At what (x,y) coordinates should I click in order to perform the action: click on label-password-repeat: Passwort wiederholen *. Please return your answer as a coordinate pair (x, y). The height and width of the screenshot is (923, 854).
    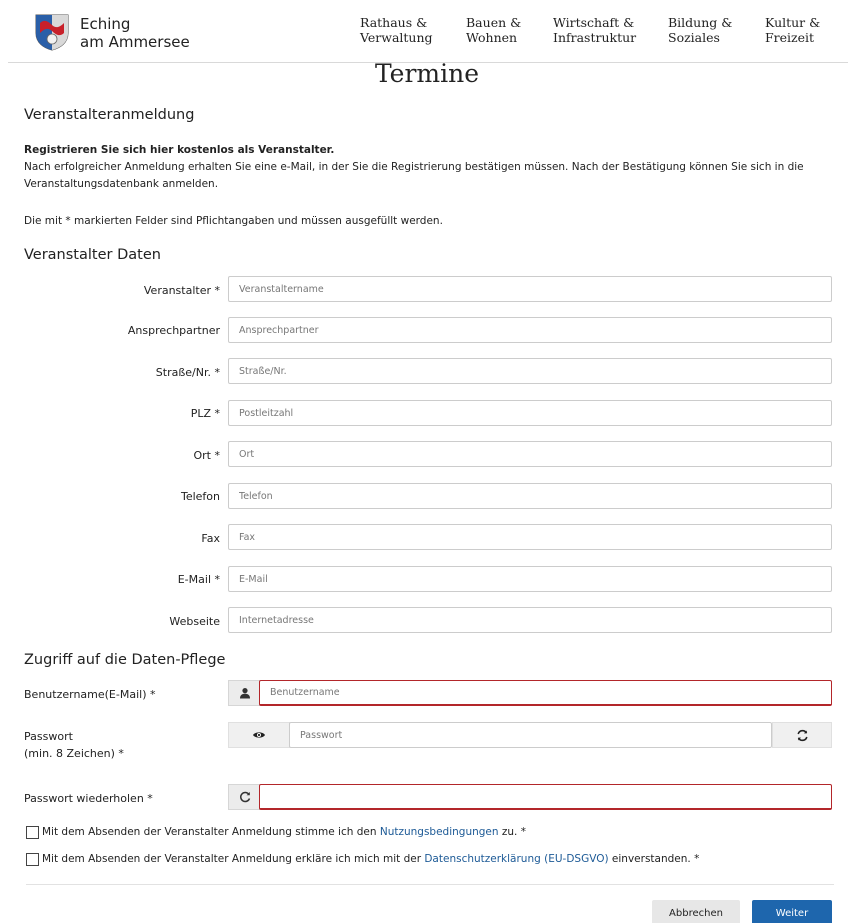
    Looking at the image, I should click on (88, 798).